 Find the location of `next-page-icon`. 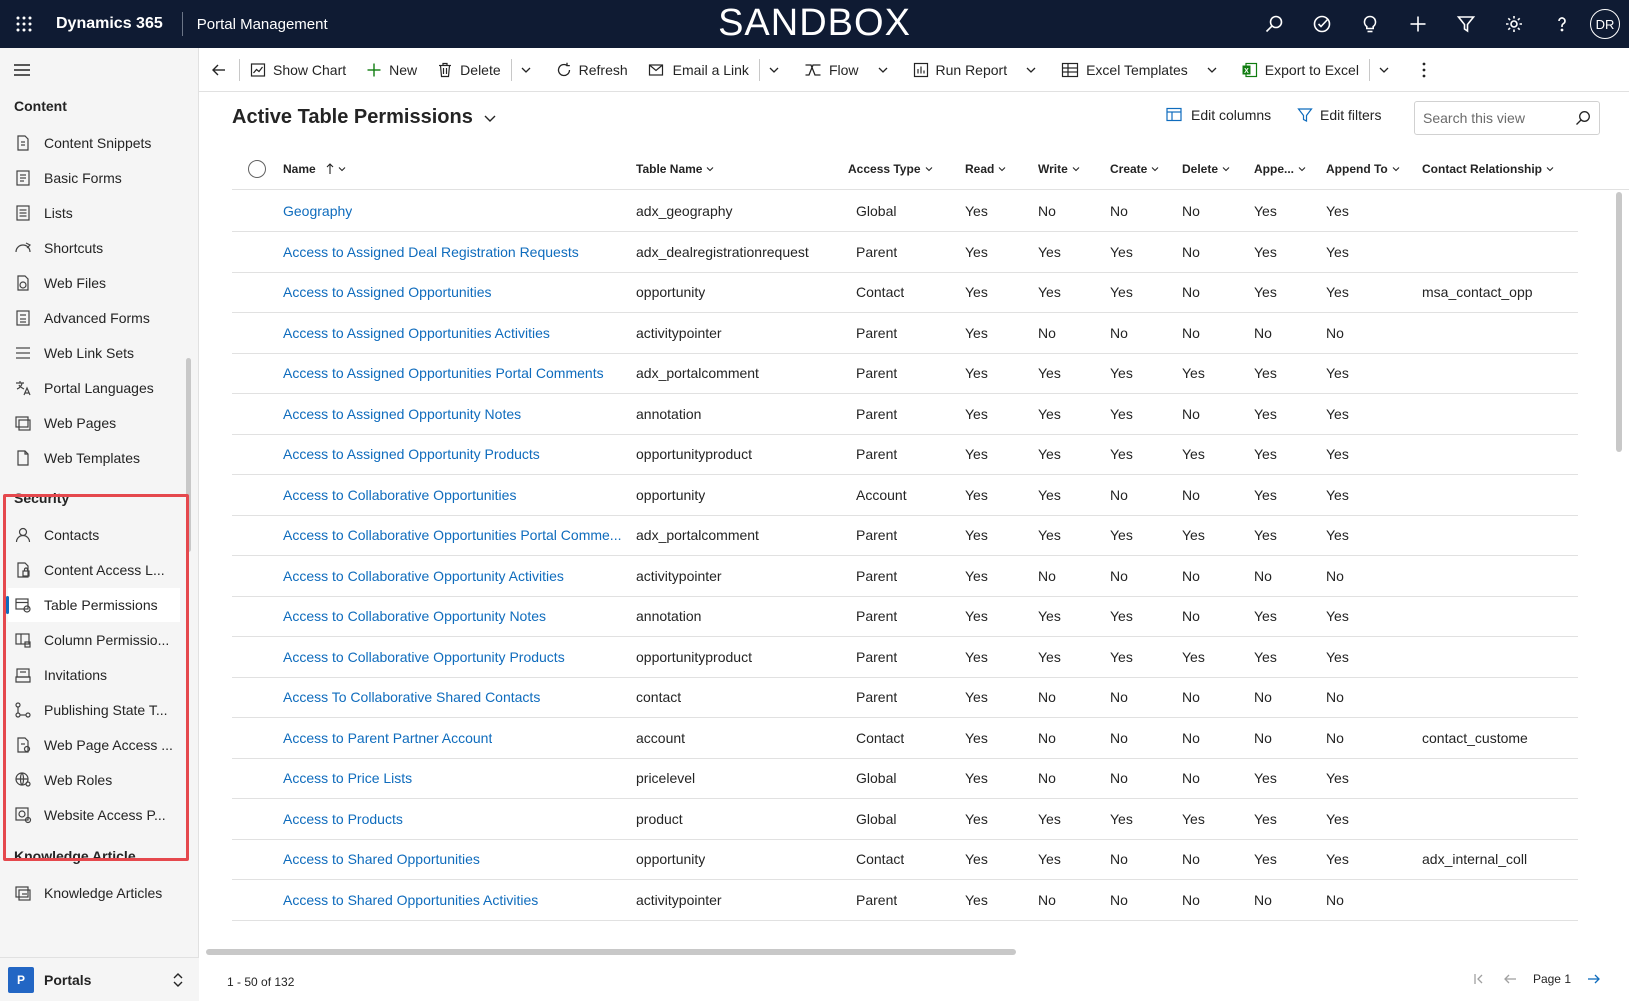

next-page-icon is located at coordinates (1594, 979).